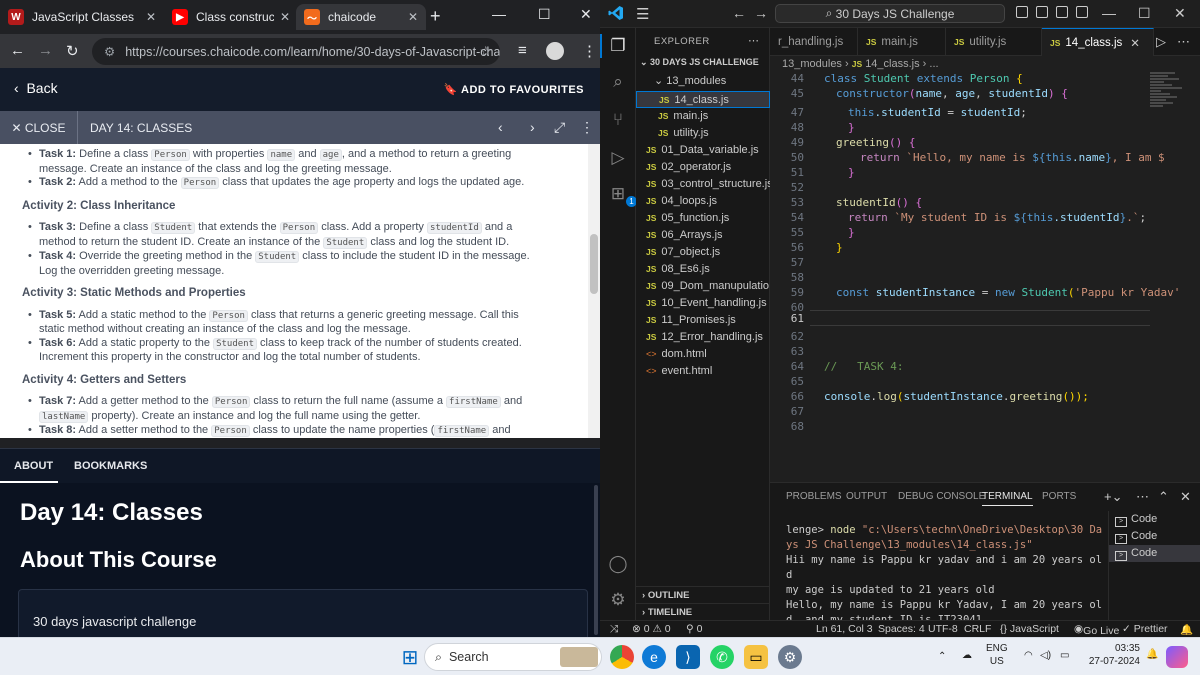 Image resolution: width=1200 pixels, height=675 pixels. What do you see at coordinates (618, 564) in the screenshot?
I see `account-icon: ◯` at bounding box center [618, 564].